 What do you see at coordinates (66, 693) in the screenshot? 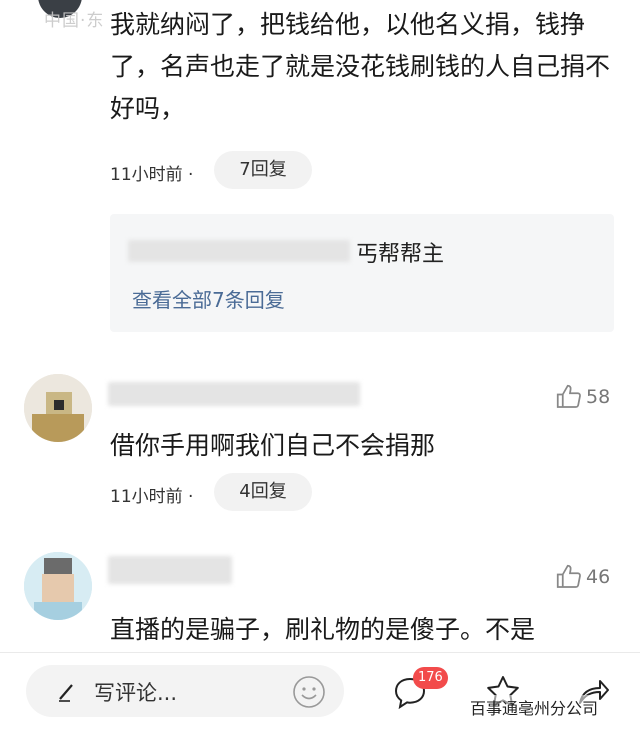
I see `pen-icon` at bounding box center [66, 693].